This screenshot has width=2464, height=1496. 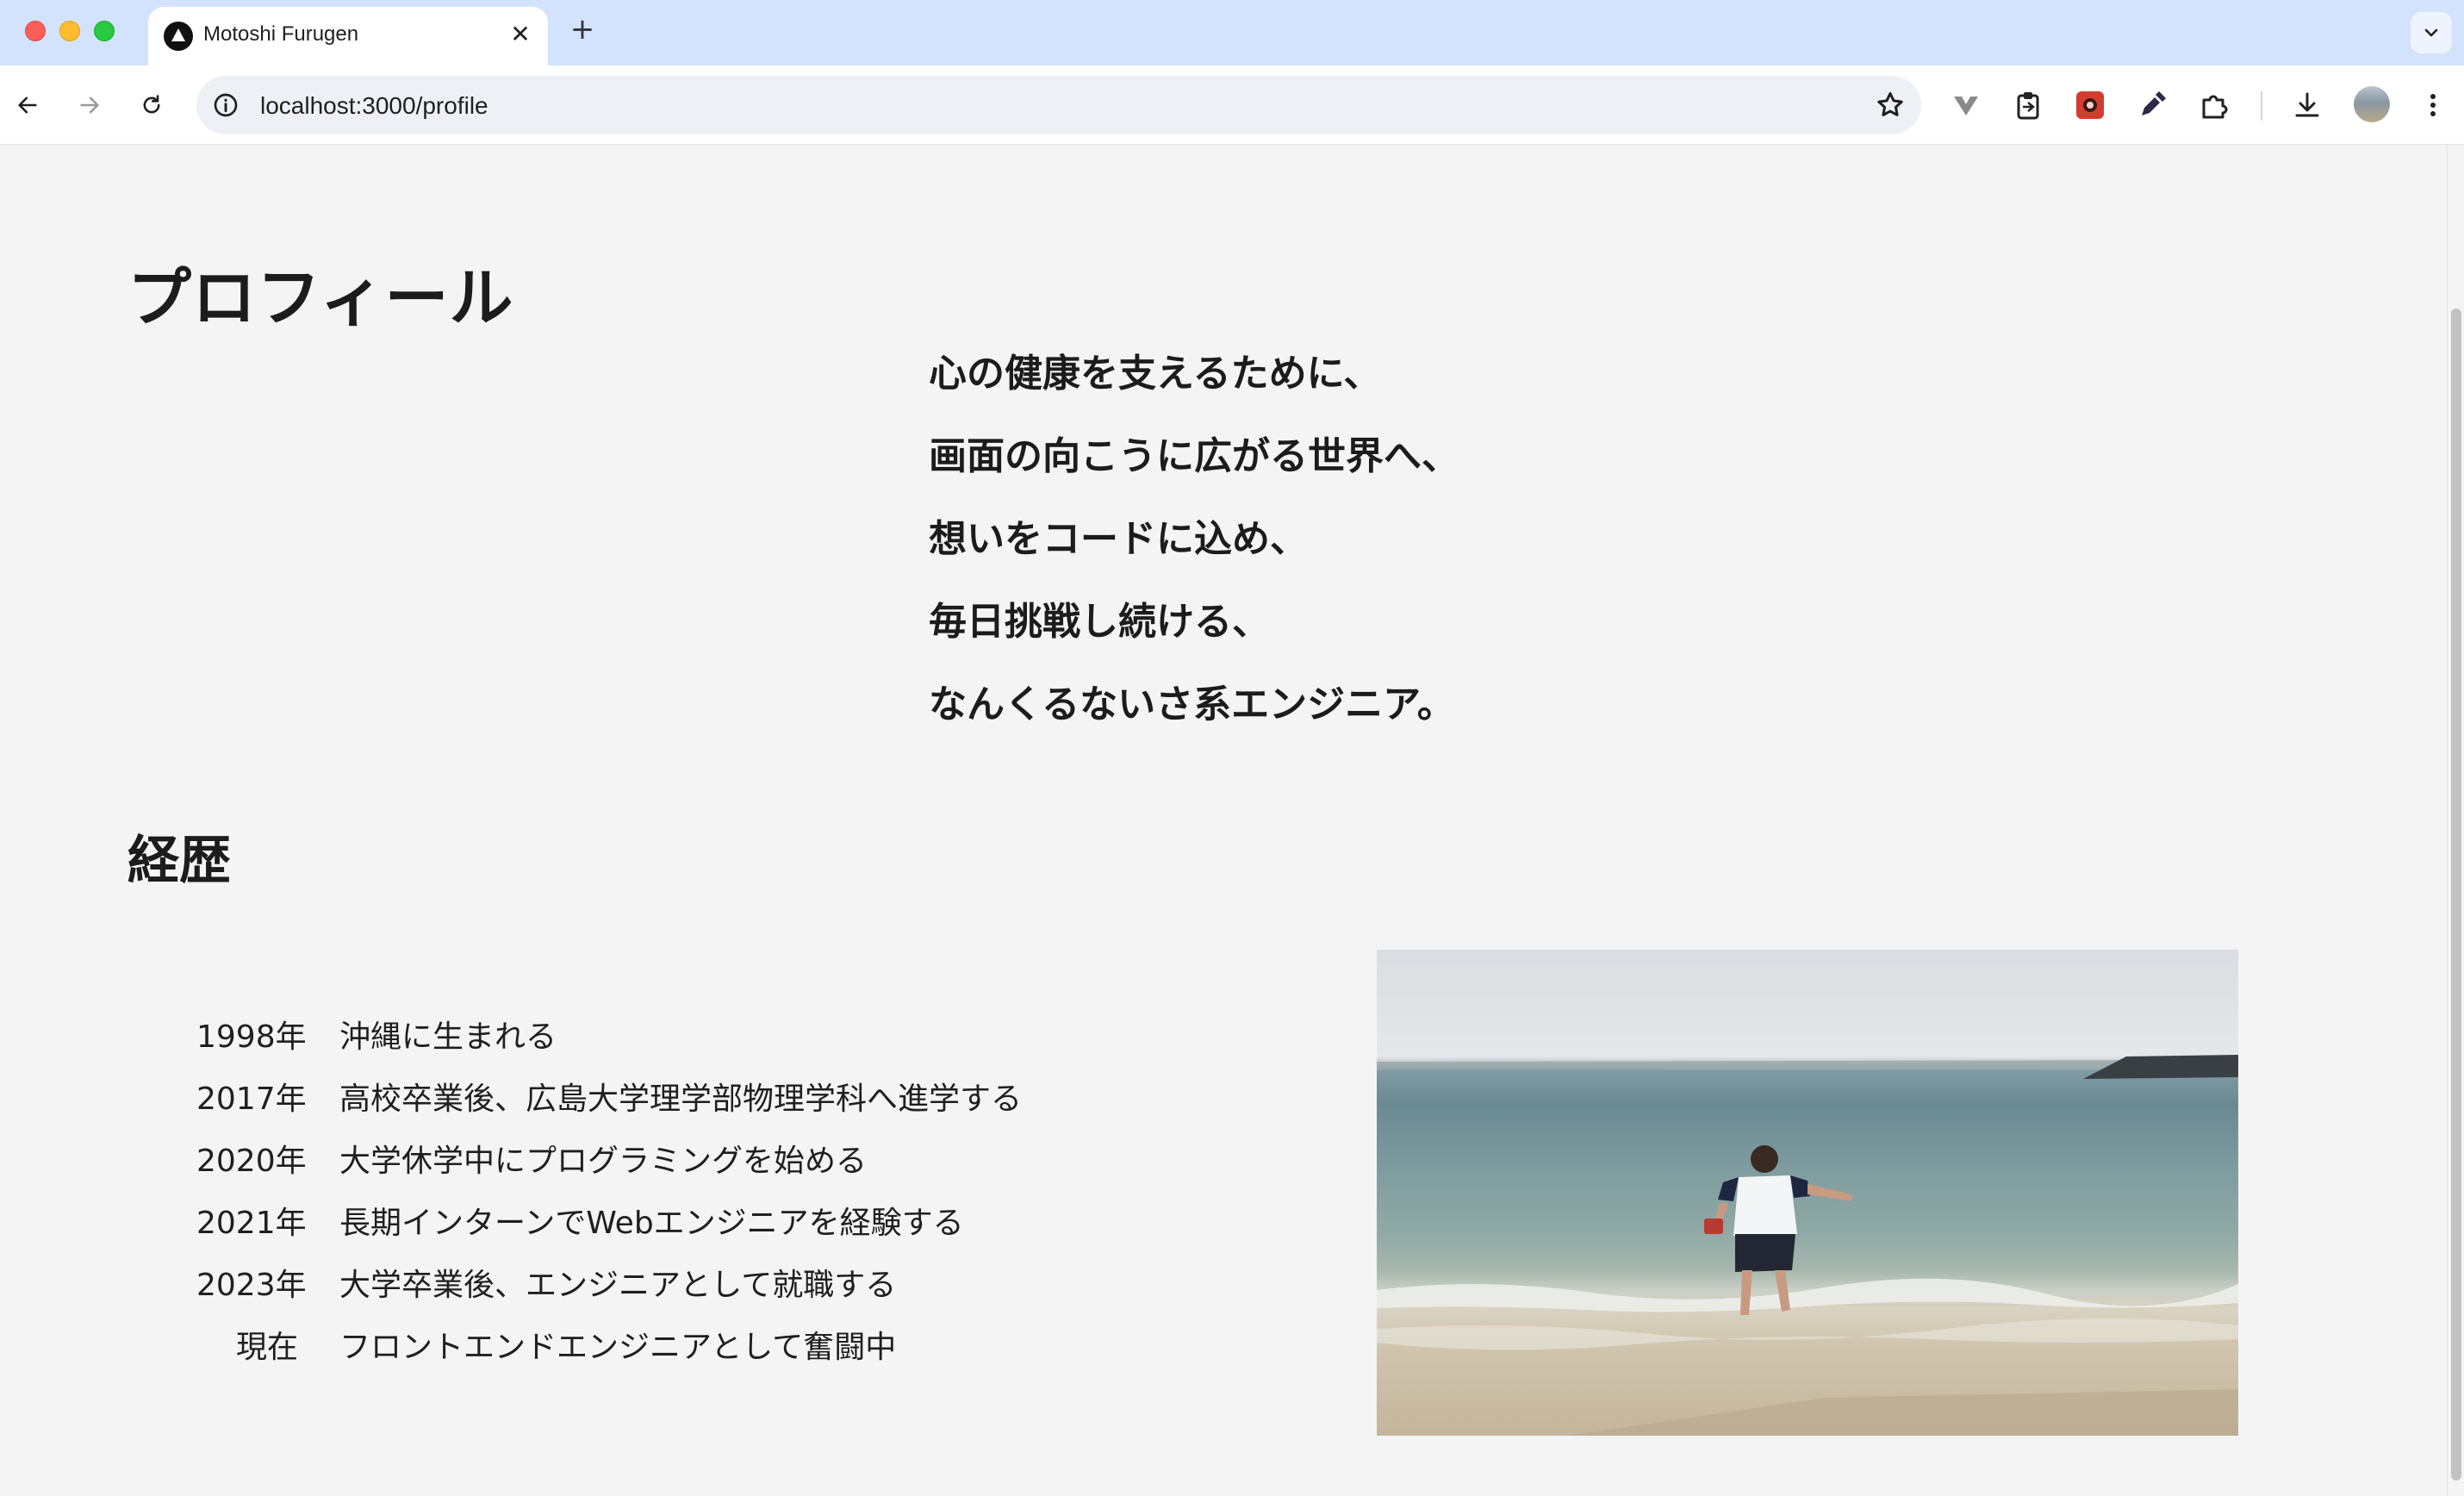 I want to click on site-favicon-icon, so click(x=179, y=36).